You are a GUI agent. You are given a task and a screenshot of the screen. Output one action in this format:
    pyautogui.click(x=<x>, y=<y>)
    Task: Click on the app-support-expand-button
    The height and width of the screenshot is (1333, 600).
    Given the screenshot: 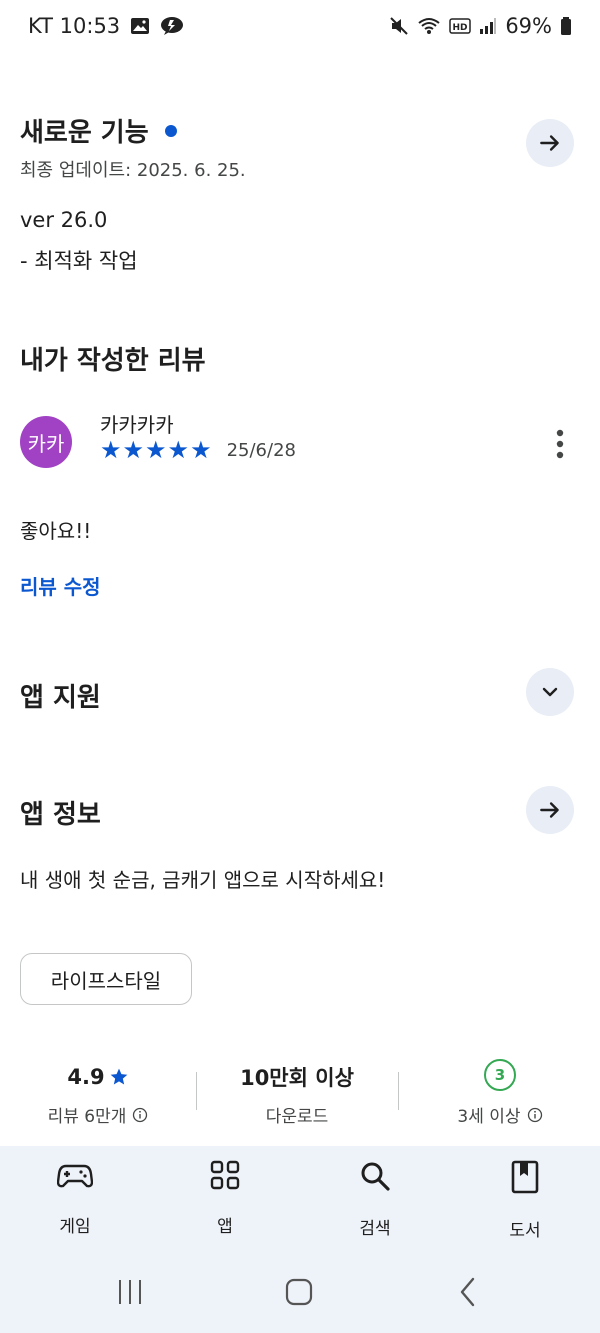 What is the action you would take?
    pyautogui.click(x=550, y=692)
    